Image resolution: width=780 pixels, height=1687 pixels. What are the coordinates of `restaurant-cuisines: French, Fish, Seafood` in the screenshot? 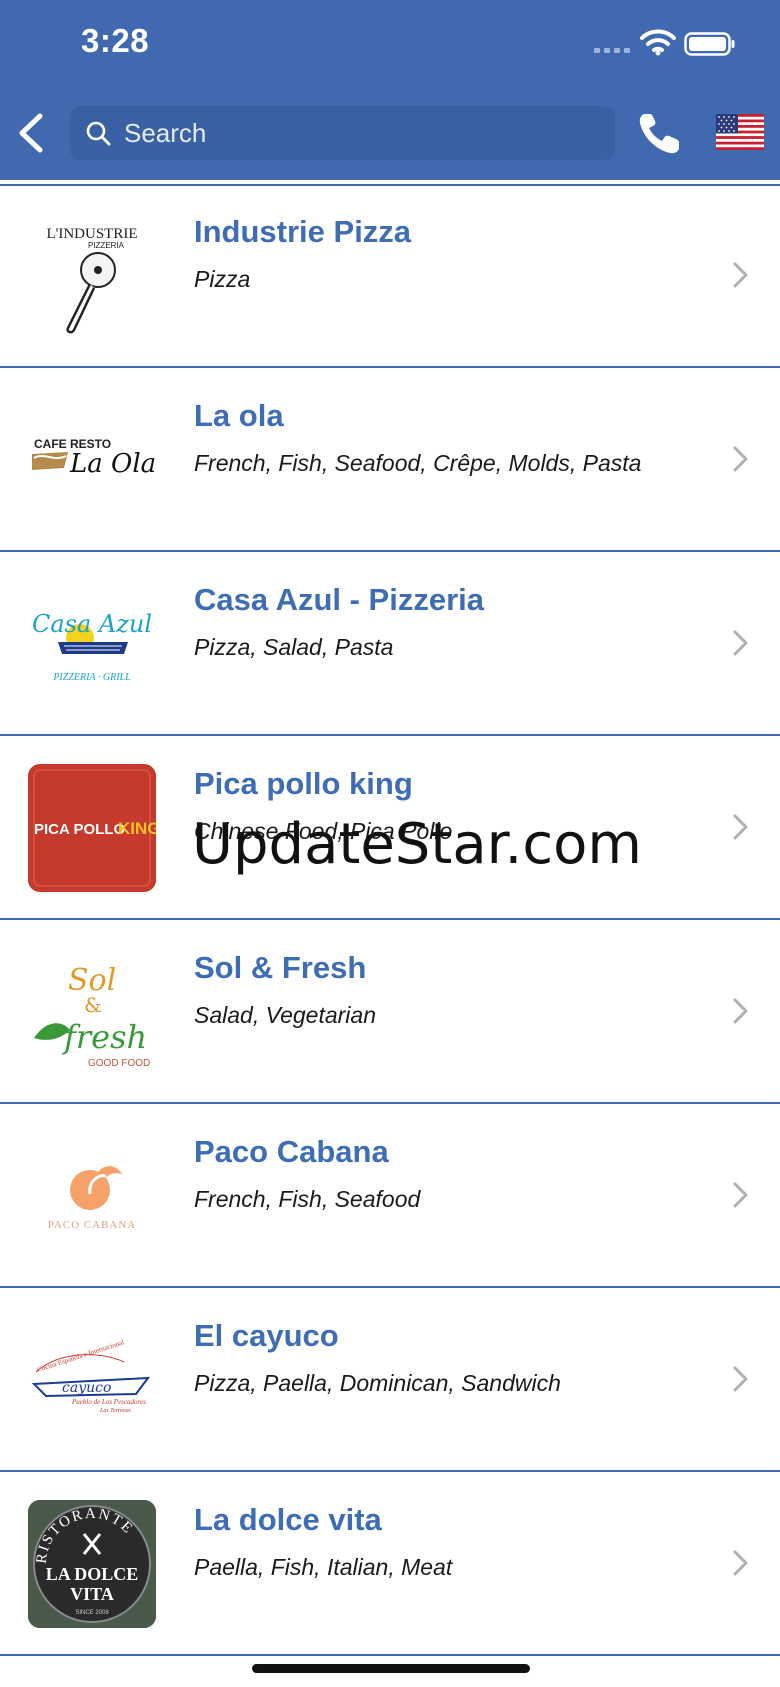 It's located at (307, 1199).